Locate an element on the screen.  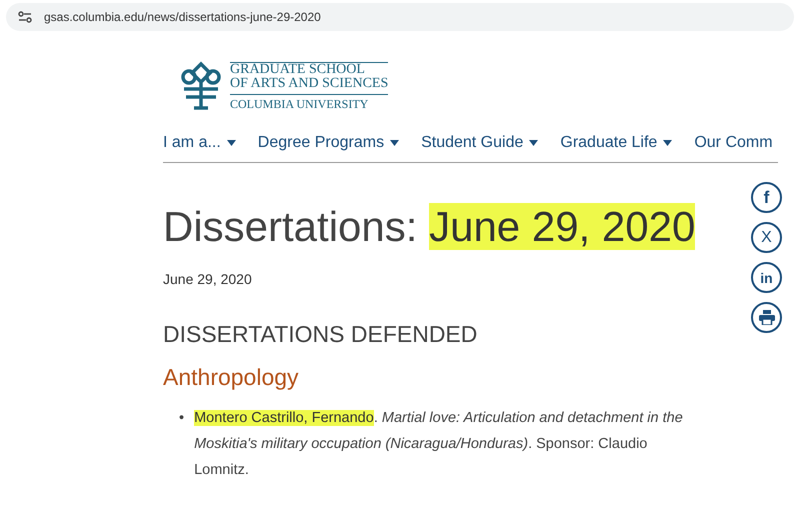
url-text: gsas.columbia.edu/news/dissertations-june-29-2020 is located at coordinates (182, 17).